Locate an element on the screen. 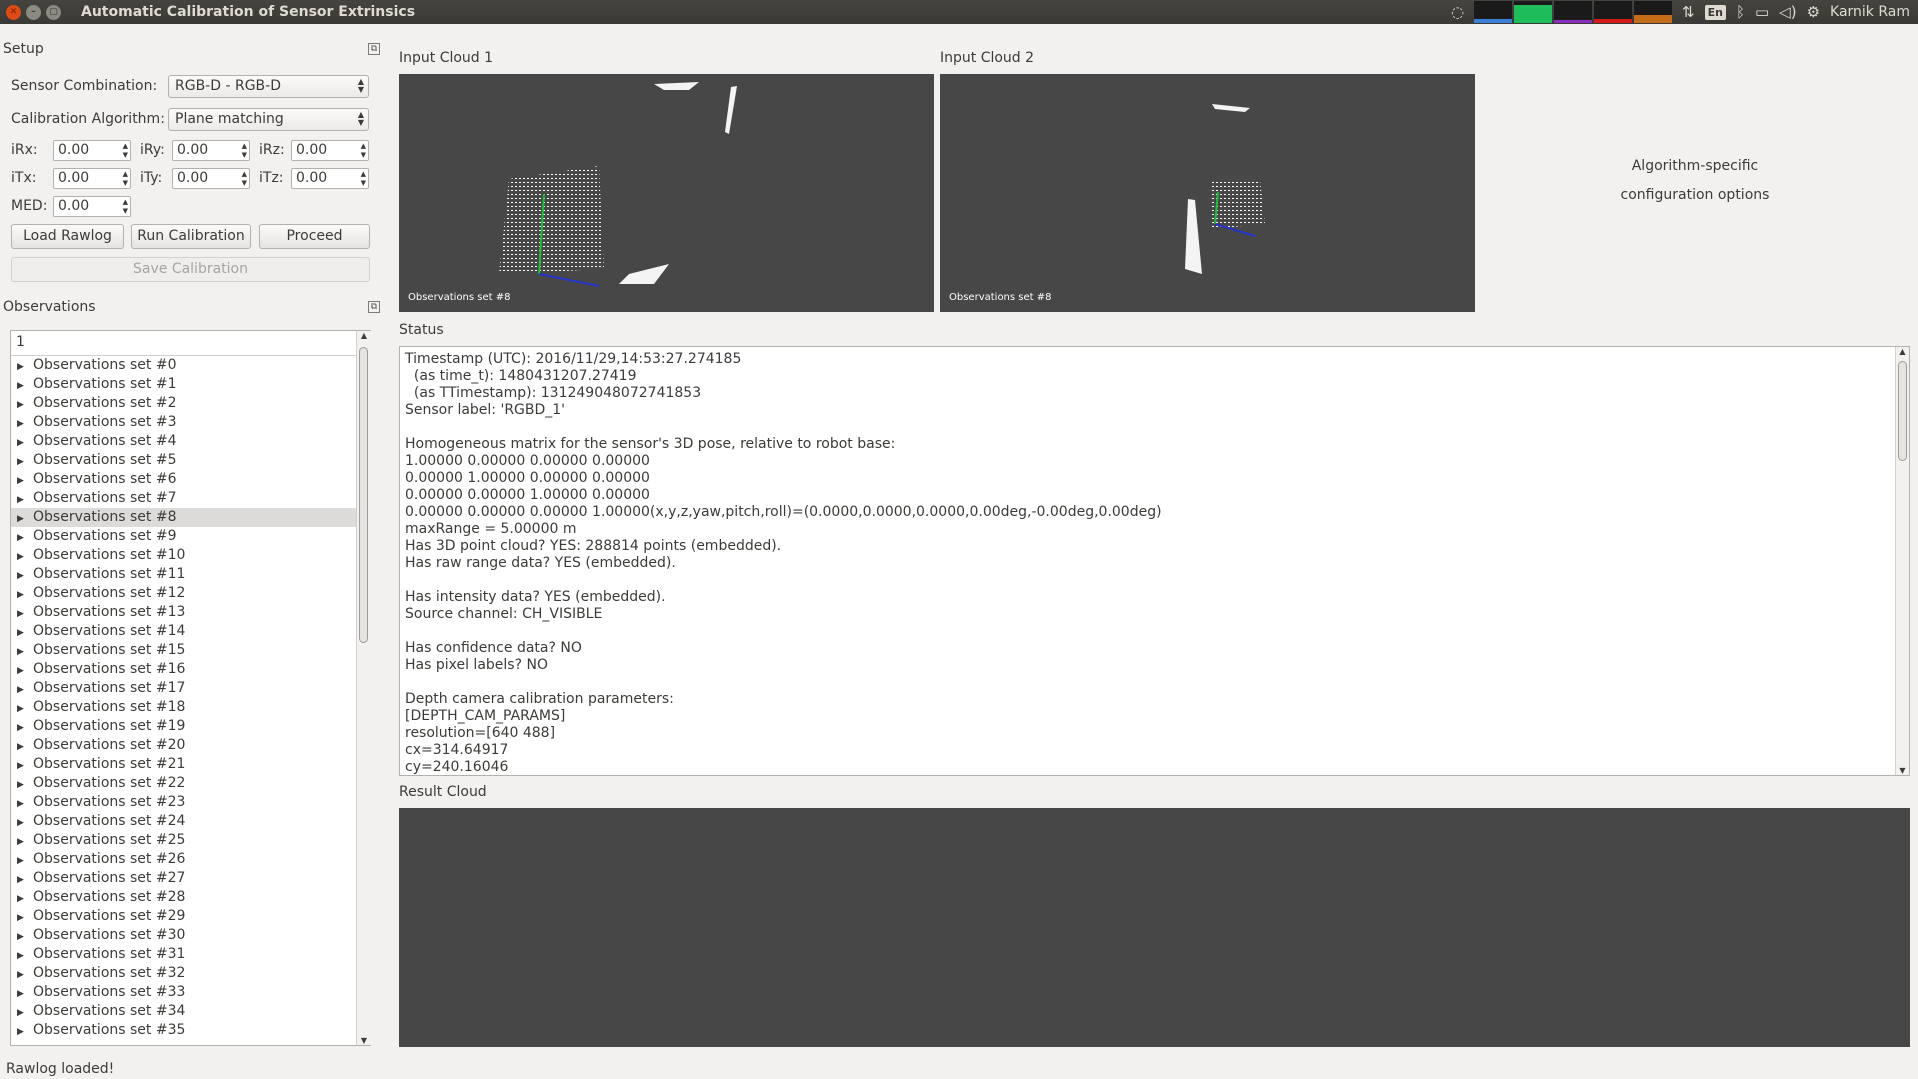 Image resolution: width=1918 pixels, height=1079 pixels. observations-scrollbar: ▲ ▼ is located at coordinates (363, 688).